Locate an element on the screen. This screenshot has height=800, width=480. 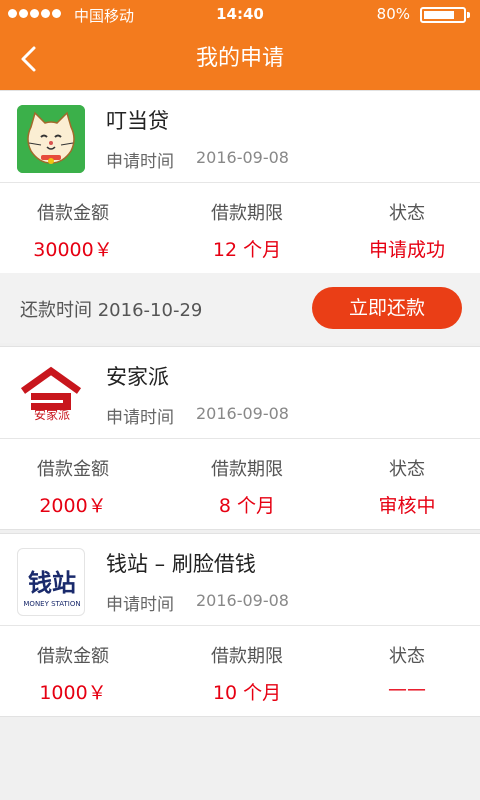
status-stat: 状态 —— is located at coordinates (407, 671).